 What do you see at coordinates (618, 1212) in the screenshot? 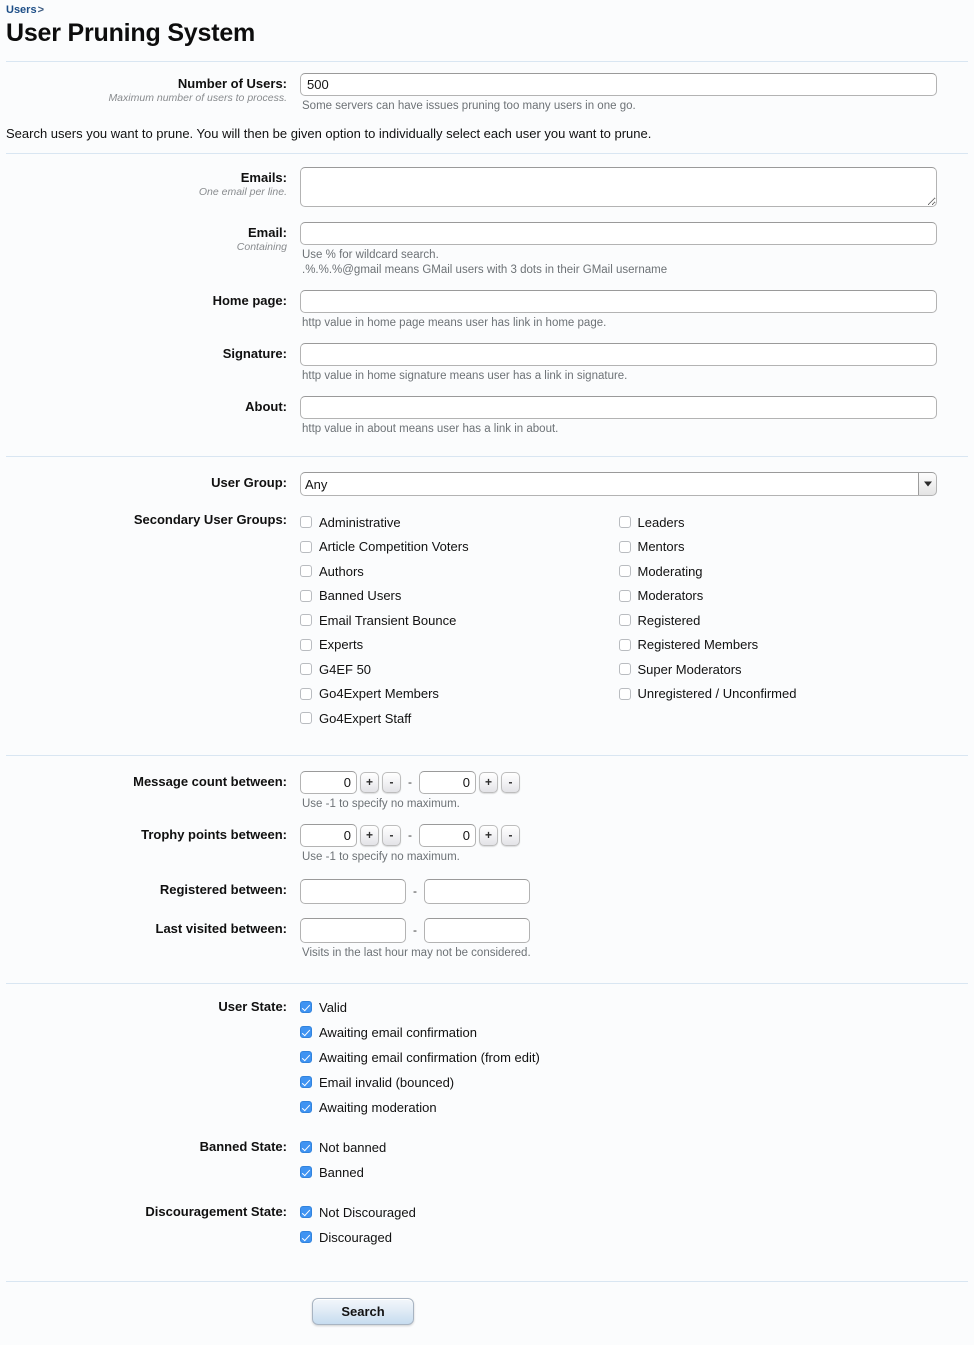
I see `checkbox-row-not-discouraged: Not Discouraged` at bounding box center [618, 1212].